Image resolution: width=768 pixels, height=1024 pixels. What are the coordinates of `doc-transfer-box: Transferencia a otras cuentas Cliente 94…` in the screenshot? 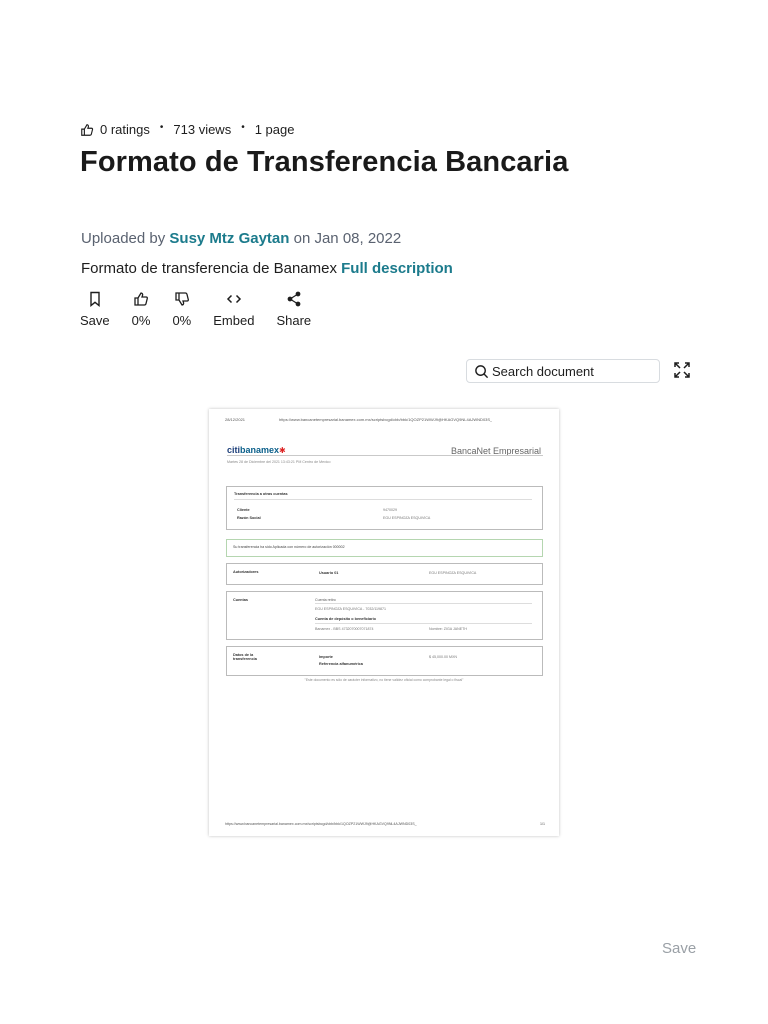 It's located at (384, 508).